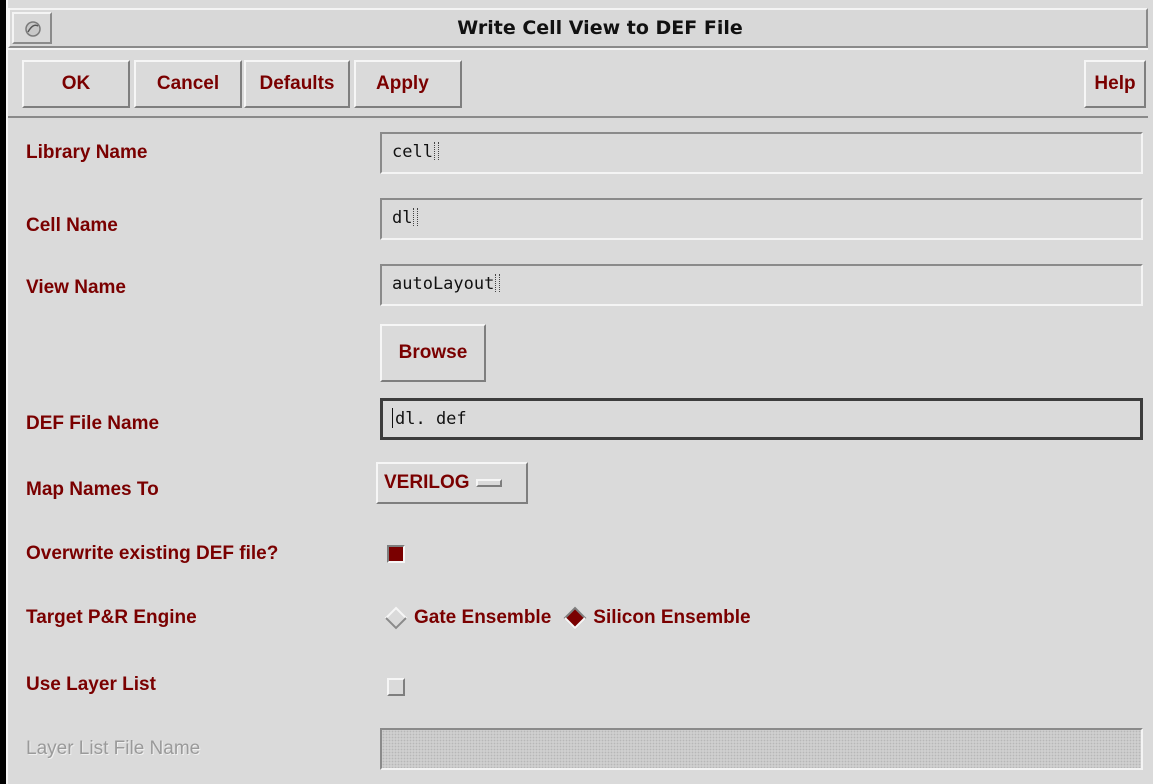  What do you see at coordinates (761, 153) in the screenshot?
I see `library-name-field: cell` at bounding box center [761, 153].